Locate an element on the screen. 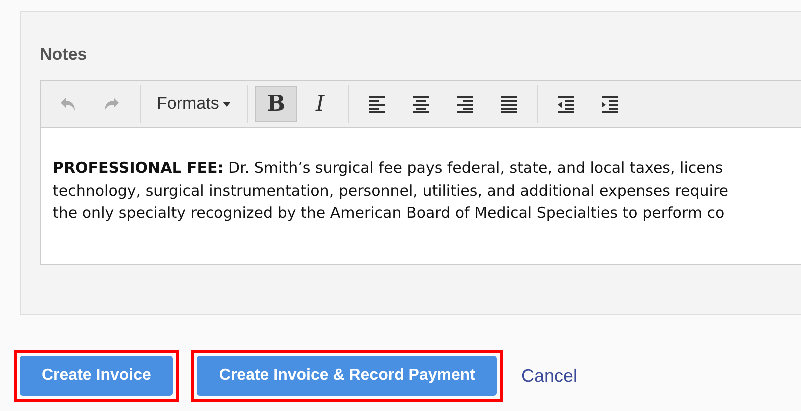 Image resolution: width=801 pixels, height=411 pixels. italic-button: I is located at coordinates (320, 104).